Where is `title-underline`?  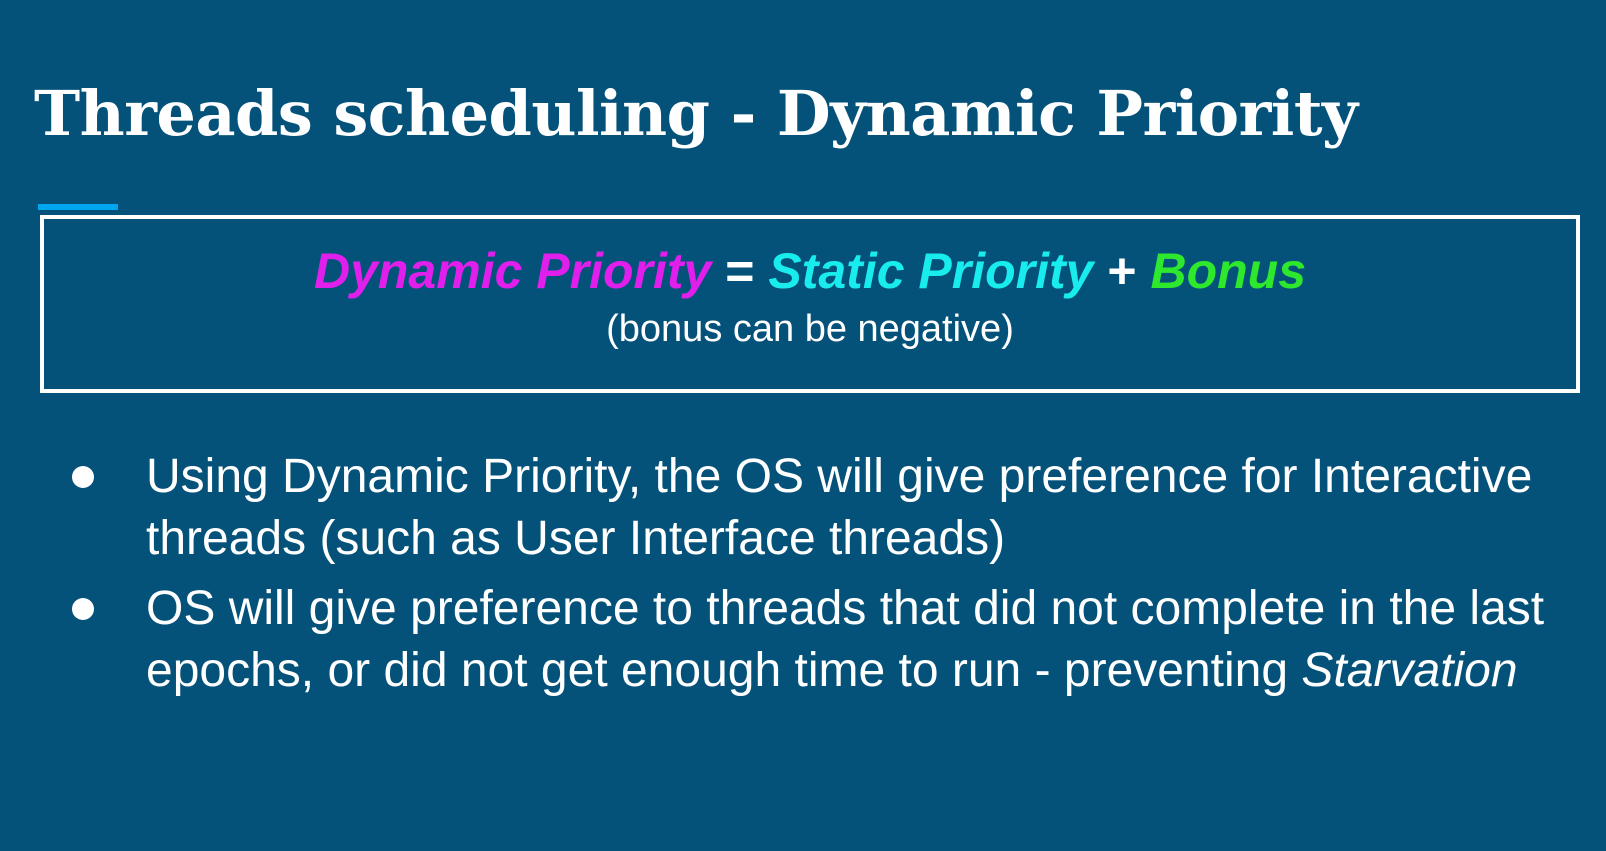 title-underline is located at coordinates (78, 207).